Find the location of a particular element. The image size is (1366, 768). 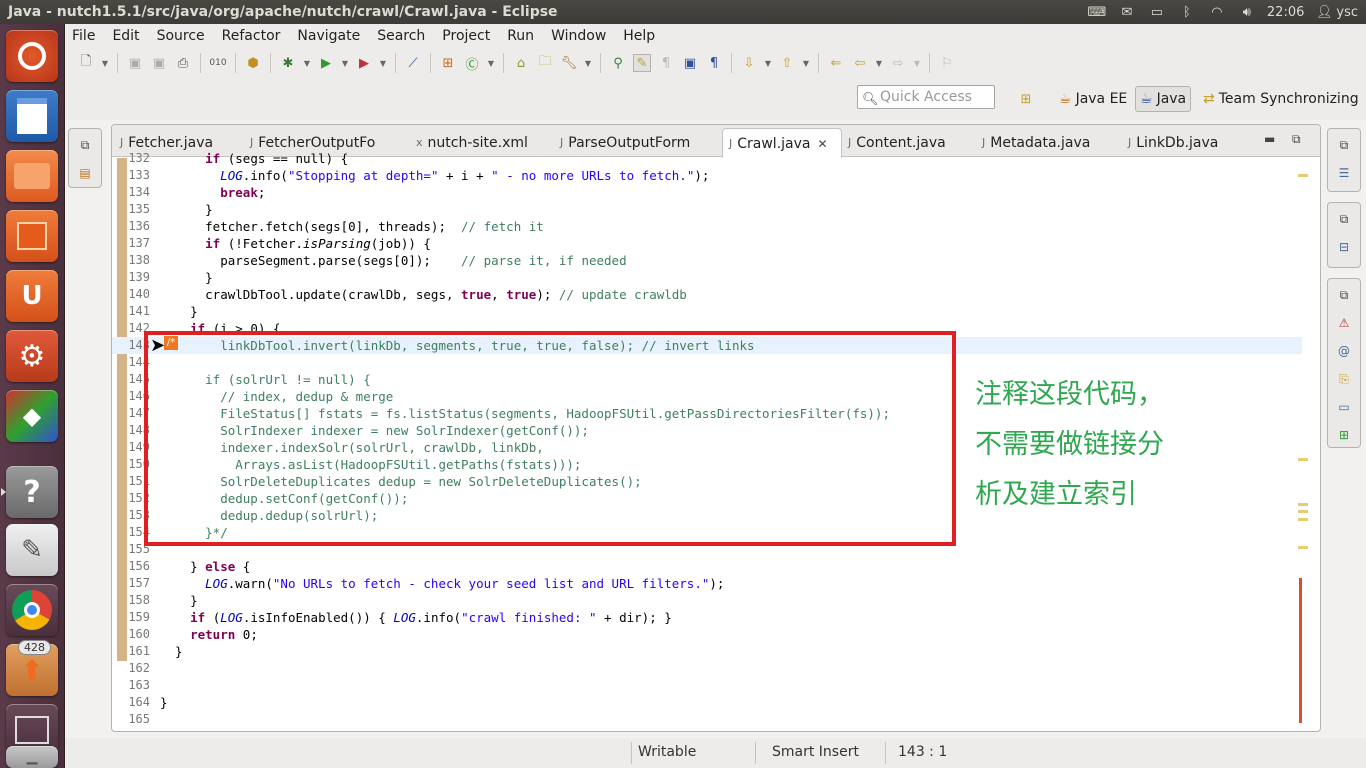

launcher-cube-app: ◆ is located at coordinates (32, 416).